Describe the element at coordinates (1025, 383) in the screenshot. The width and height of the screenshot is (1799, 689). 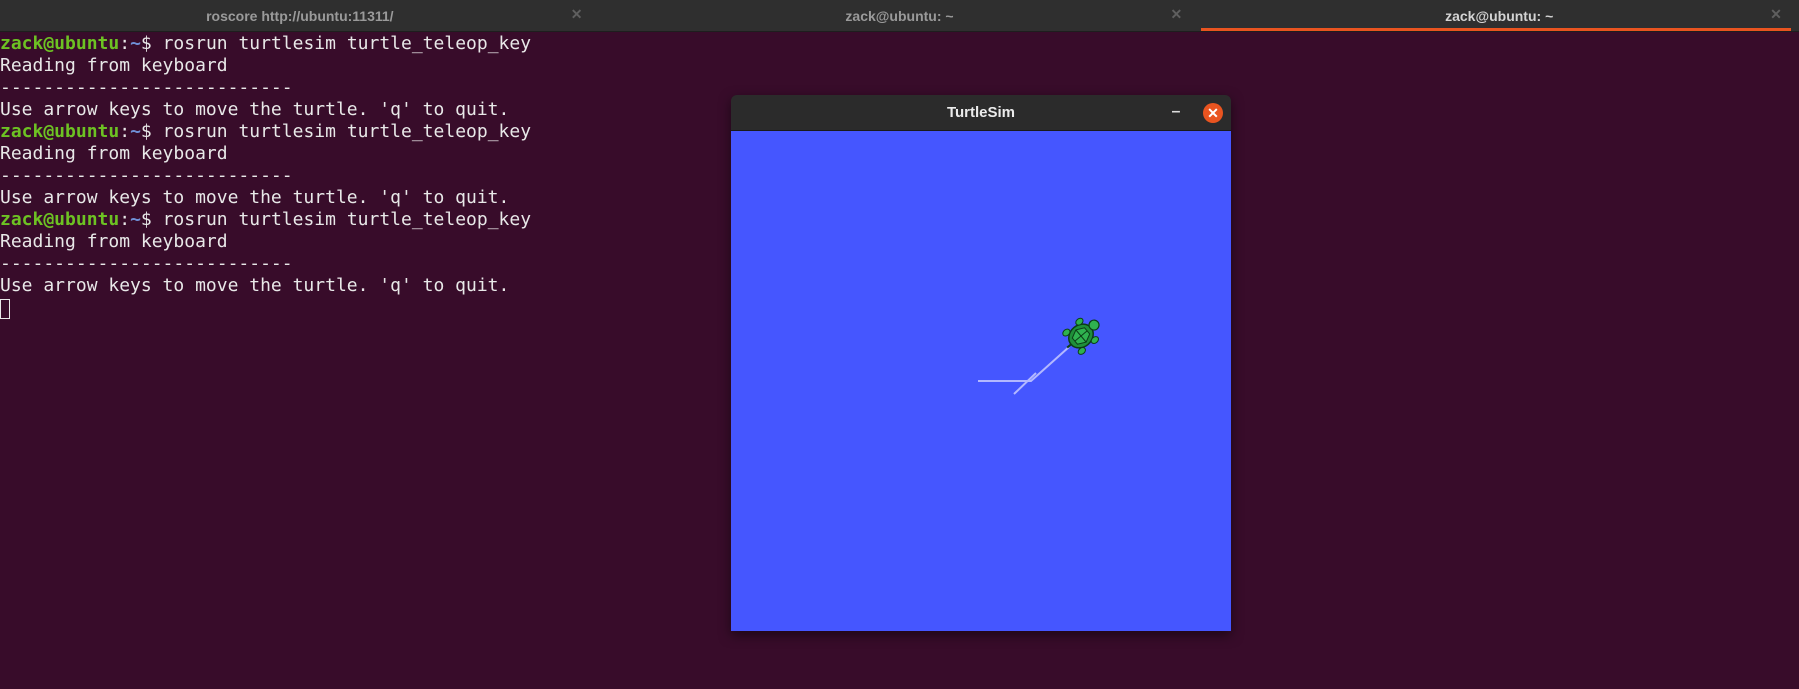
I see `turtle-trail-branch` at that location.